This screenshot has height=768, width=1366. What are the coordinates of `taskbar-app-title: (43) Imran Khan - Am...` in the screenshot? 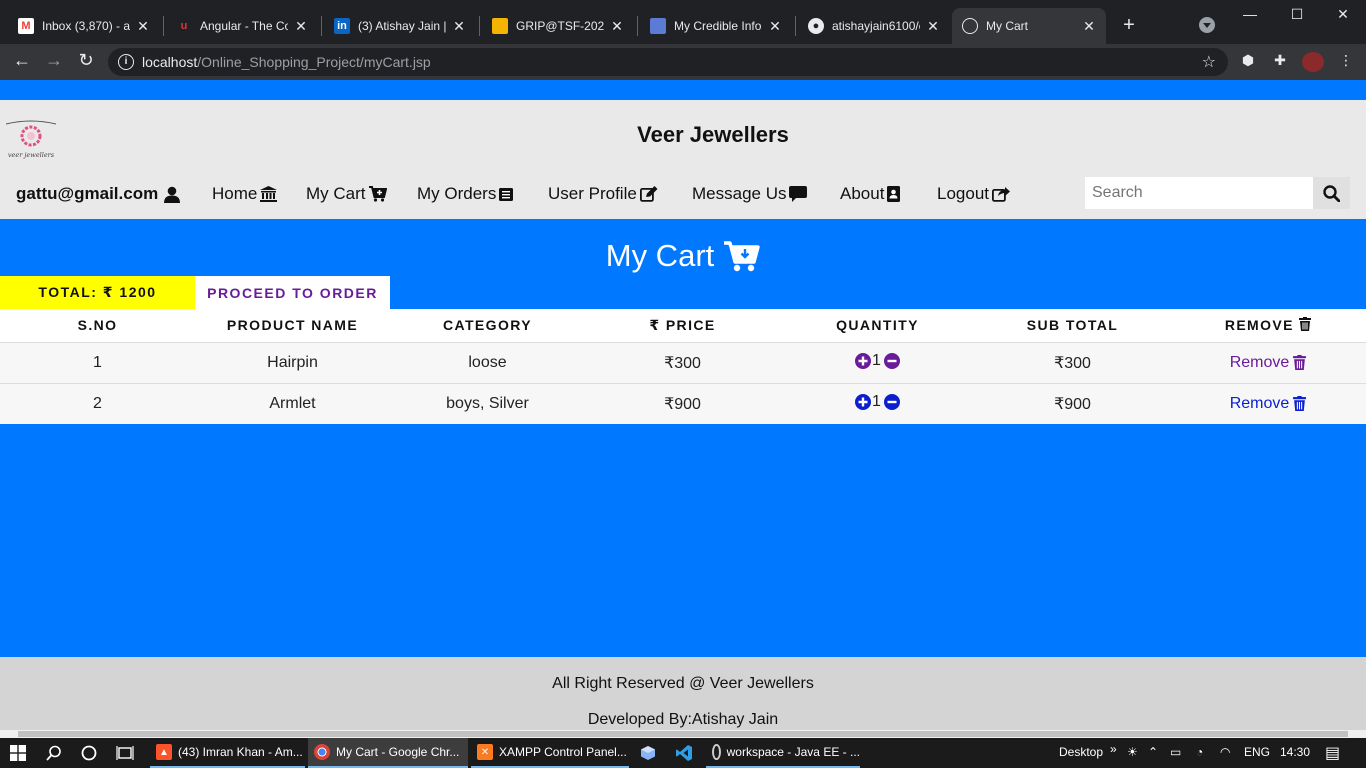 It's located at (240, 752).